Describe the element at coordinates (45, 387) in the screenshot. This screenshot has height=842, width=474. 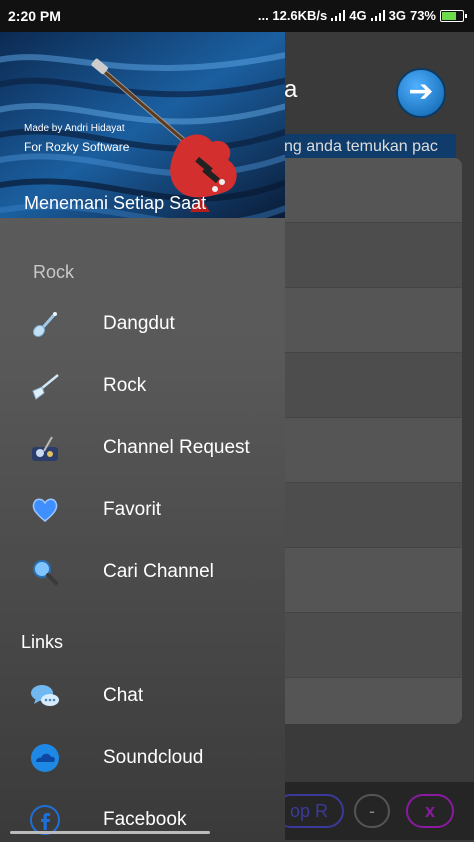
I see `electric-guitar-icon` at that location.